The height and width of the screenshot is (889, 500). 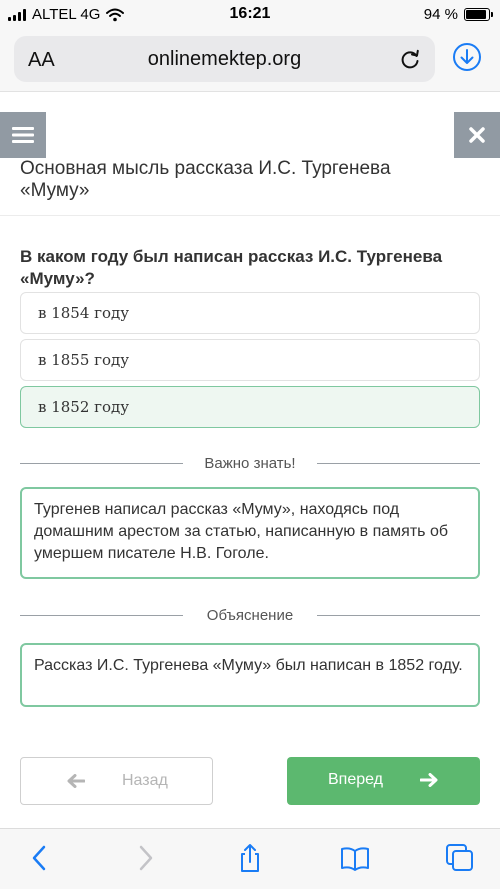 I want to click on important-divider: Важно знать!, so click(x=250, y=464).